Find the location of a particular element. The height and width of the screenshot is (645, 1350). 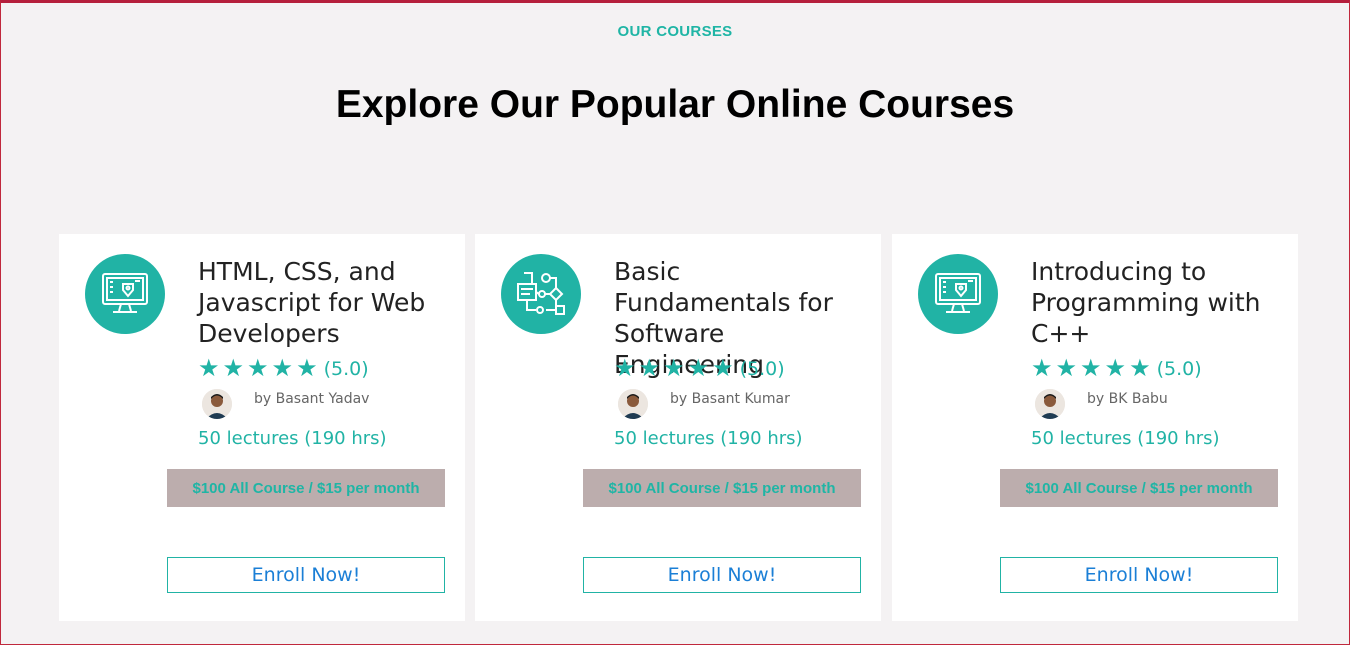

author-name: by Basant Yadav is located at coordinates (312, 399).